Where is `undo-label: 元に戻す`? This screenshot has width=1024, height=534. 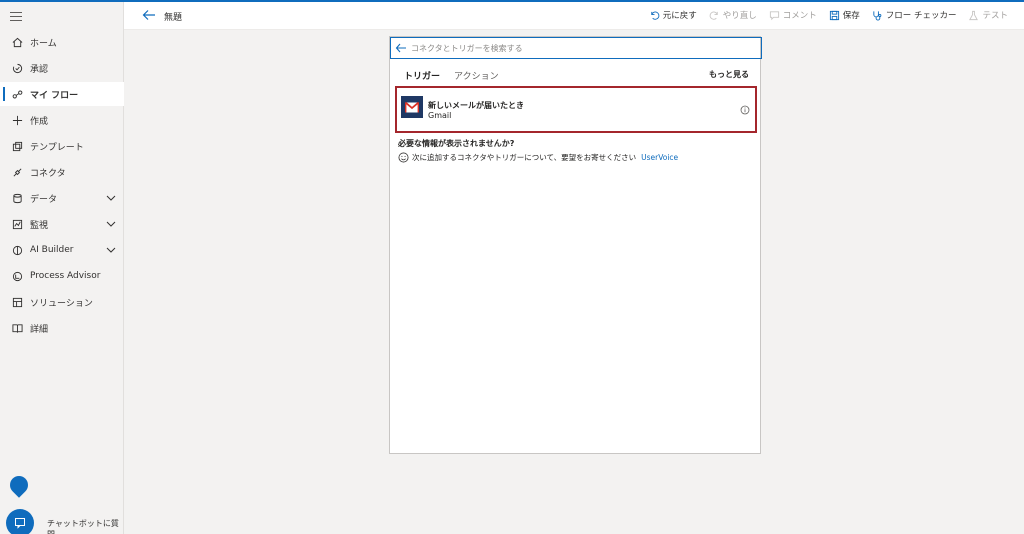 undo-label: 元に戻す is located at coordinates (679, 16).